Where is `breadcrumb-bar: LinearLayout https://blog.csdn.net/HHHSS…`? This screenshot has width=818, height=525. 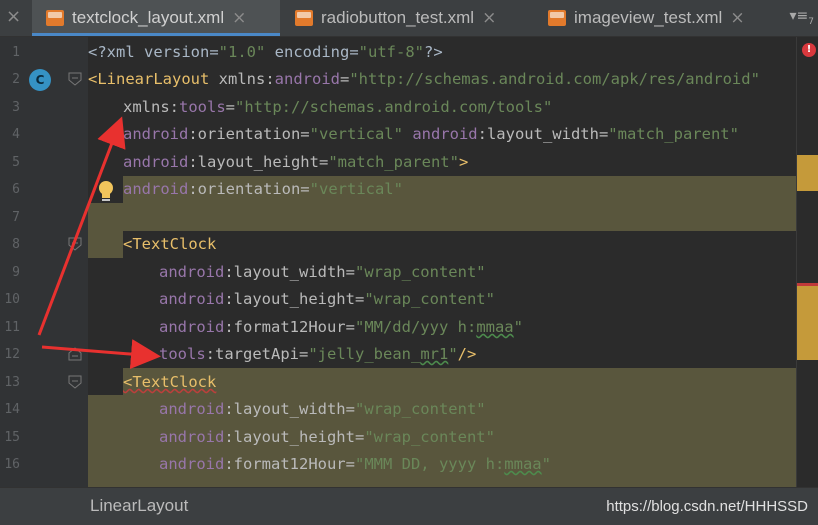
breadcrumb-bar: LinearLayout https://blog.csdn.net/HHHSS… is located at coordinates (409, 506).